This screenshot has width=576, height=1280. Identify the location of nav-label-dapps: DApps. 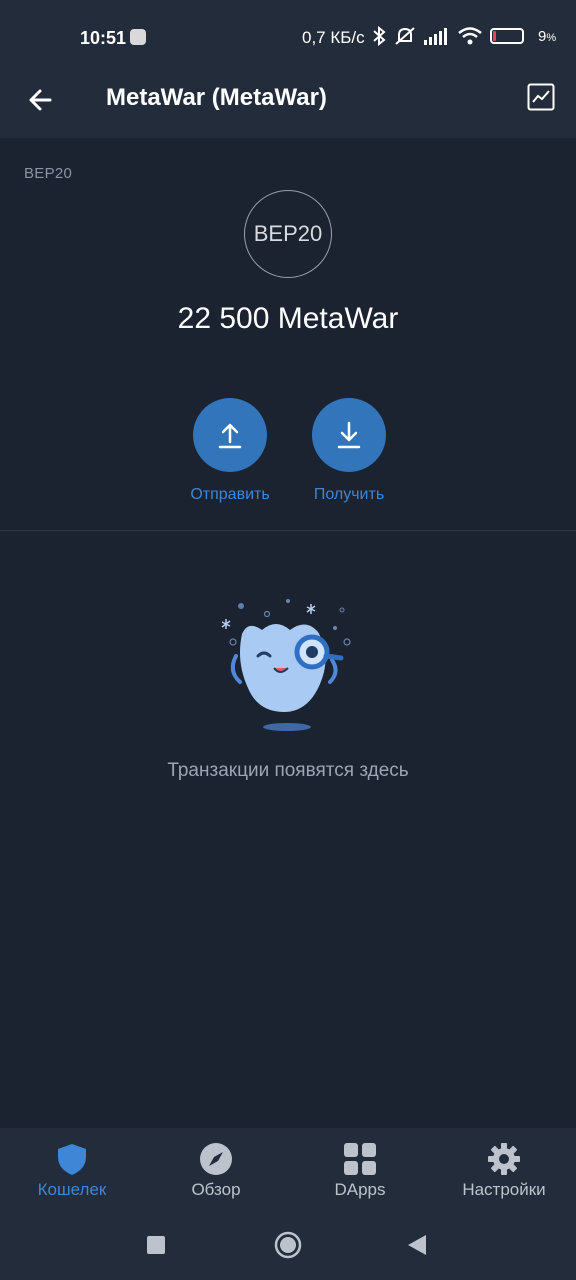
(360, 1189).